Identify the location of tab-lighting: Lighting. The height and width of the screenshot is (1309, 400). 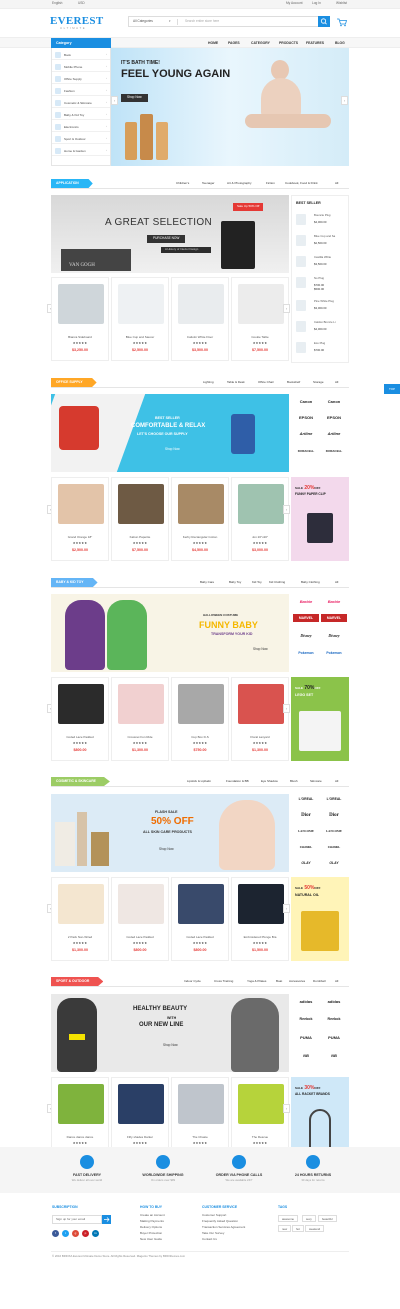
(208, 382).